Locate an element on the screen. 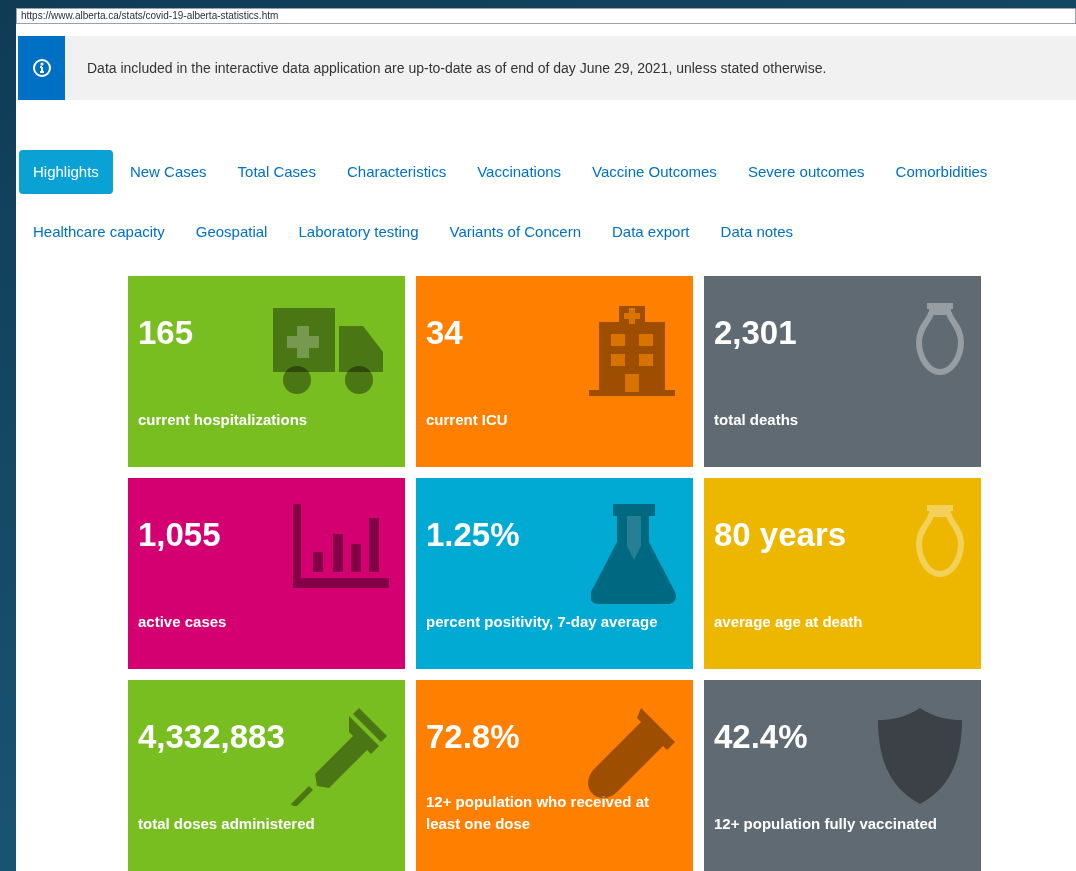 The image size is (1076, 871). shield-icon is located at coordinates (920, 756).